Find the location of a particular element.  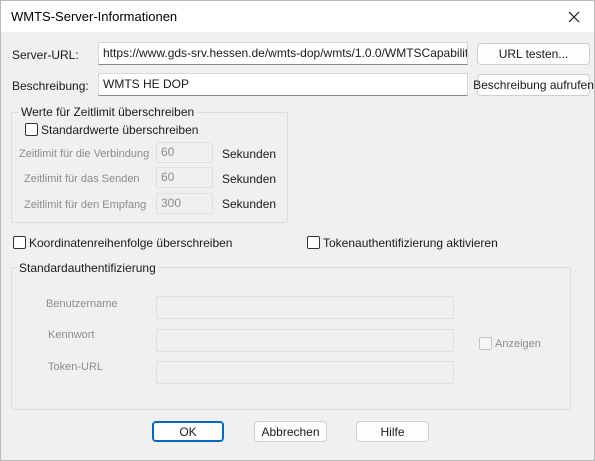

close-button is located at coordinates (574, 16).